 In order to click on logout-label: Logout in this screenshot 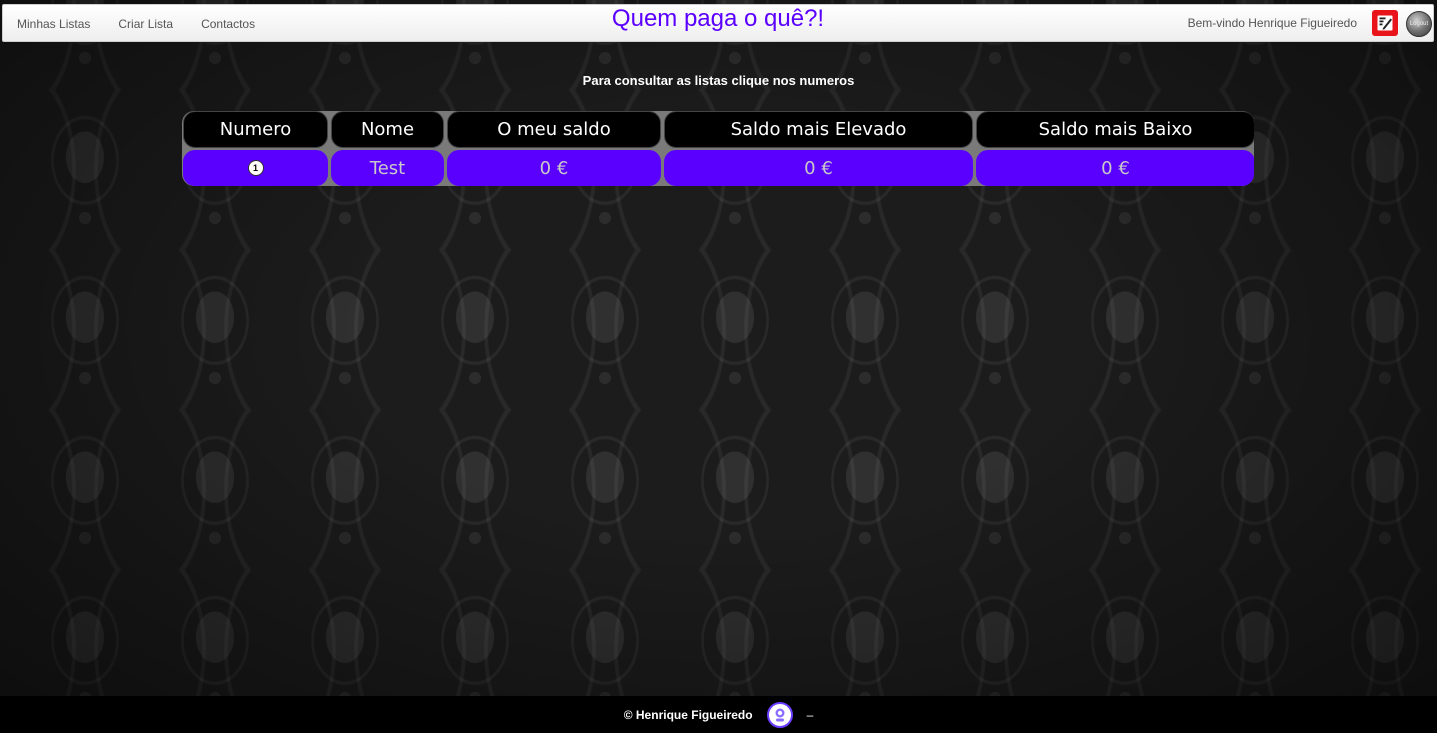, I will do `click(1419, 24)`.